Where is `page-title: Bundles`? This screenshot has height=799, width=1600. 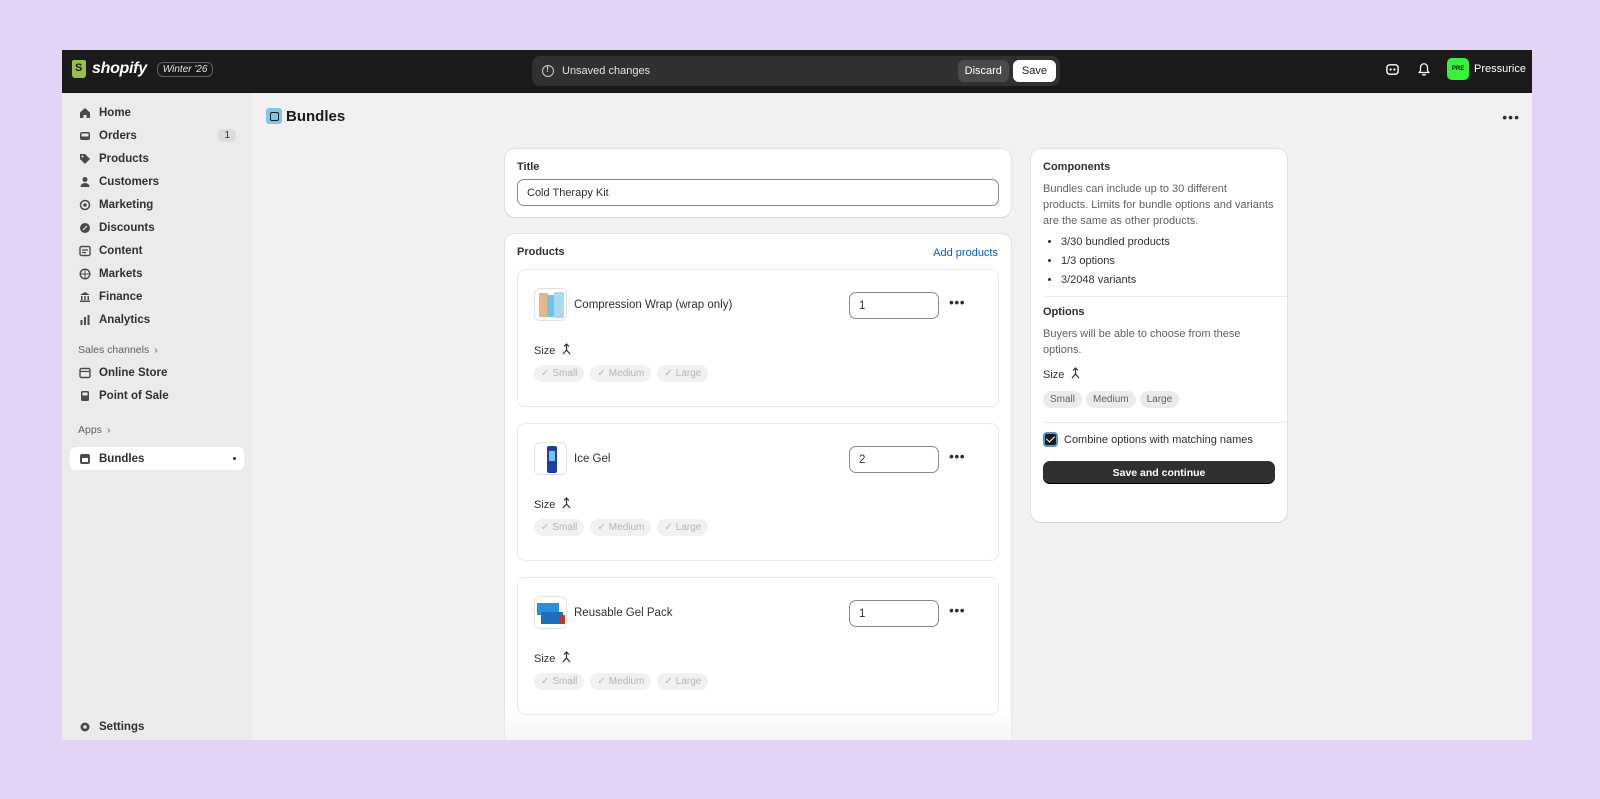 page-title: Bundles is located at coordinates (316, 116).